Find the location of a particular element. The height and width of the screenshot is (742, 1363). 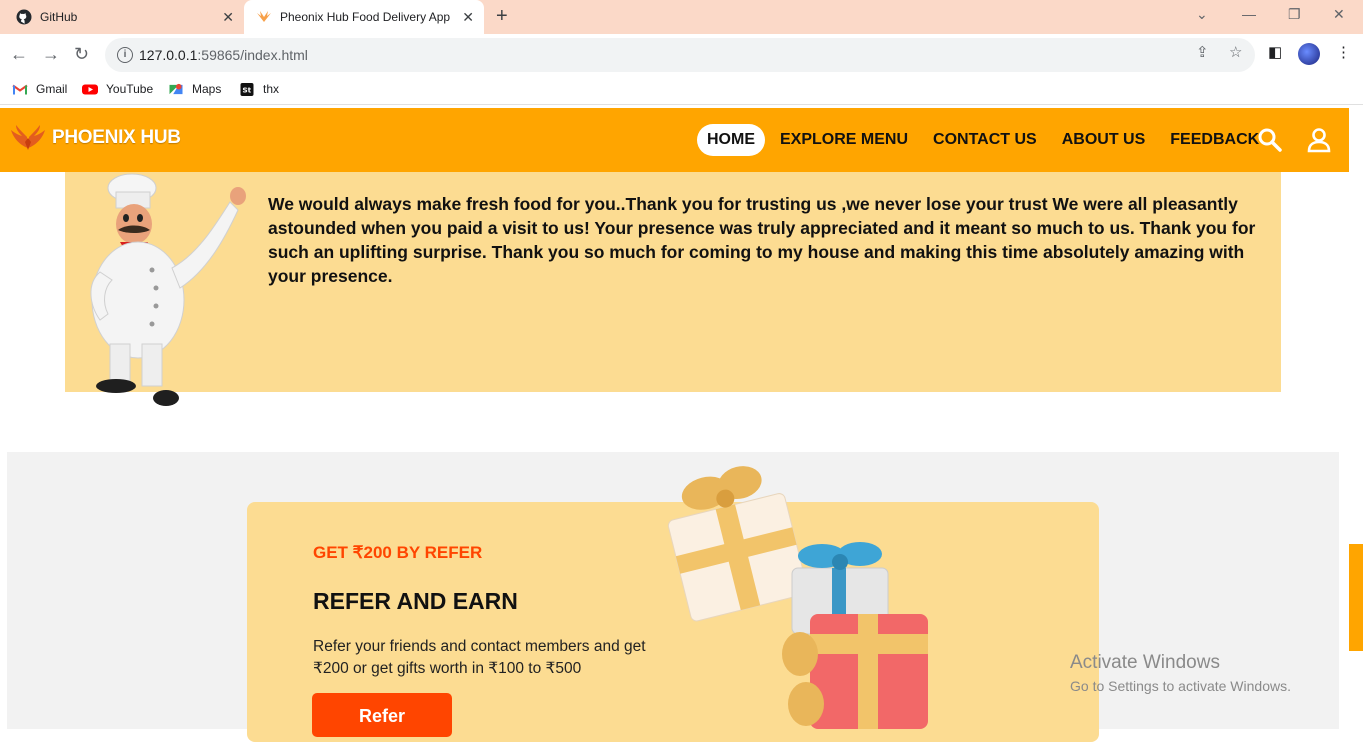

gift-boxes-illustration is located at coordinates (797, 597).